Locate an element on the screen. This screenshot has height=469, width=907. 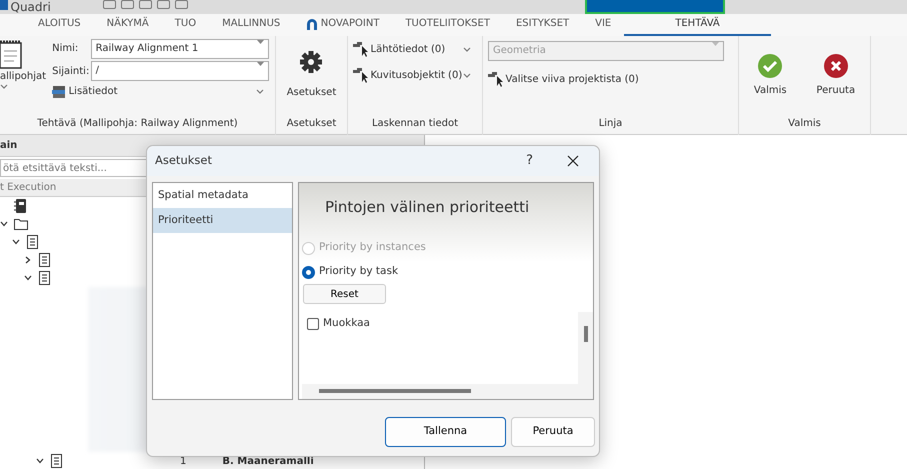
tree-item-label: B. Maaneramalli is located at coordinates (268, 461).